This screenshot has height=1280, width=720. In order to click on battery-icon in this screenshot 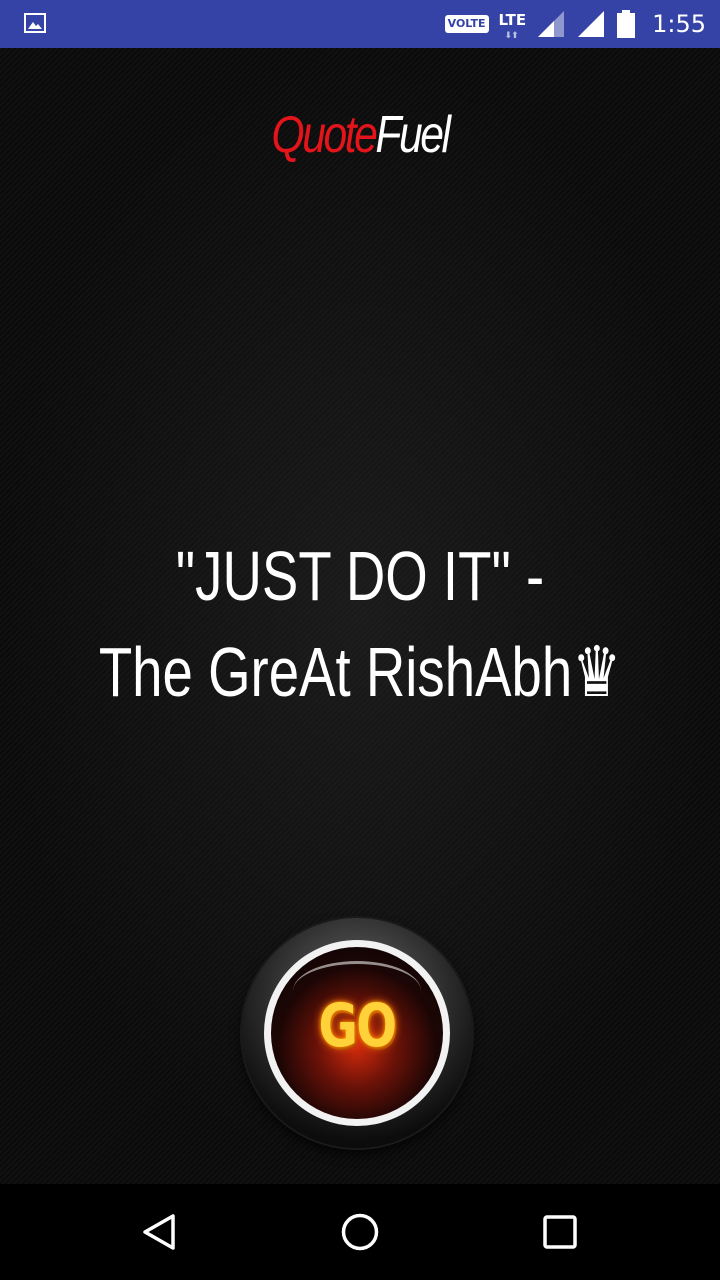, I will do `click(626, 24)`.